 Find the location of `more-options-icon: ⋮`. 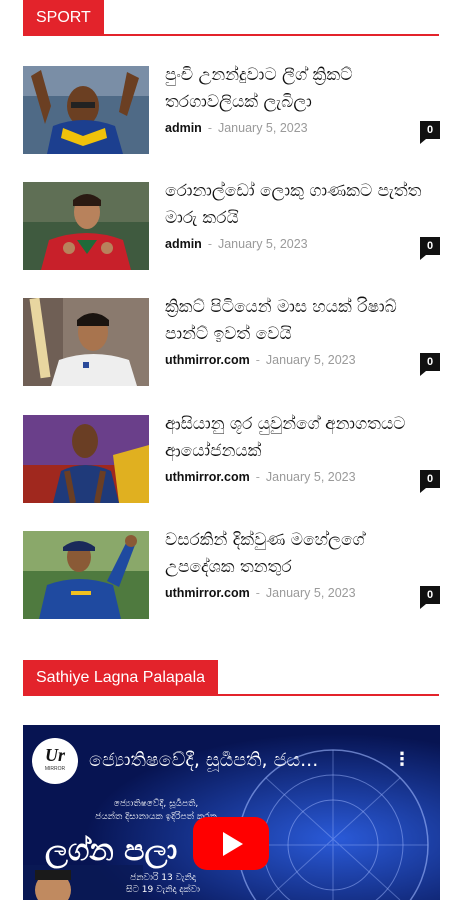

more-options-icon: ⋮ is located at coordinates (402, 759).